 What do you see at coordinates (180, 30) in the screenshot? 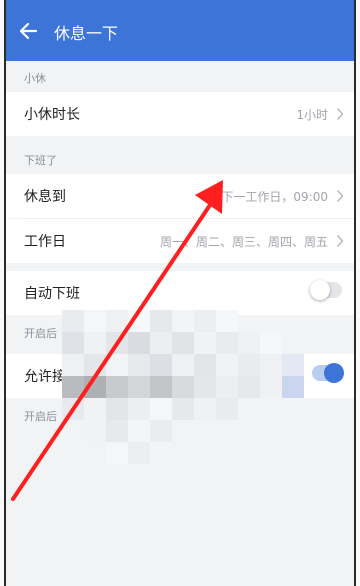
I see `app-header: 休息一下` at bounding box center [180, 30].